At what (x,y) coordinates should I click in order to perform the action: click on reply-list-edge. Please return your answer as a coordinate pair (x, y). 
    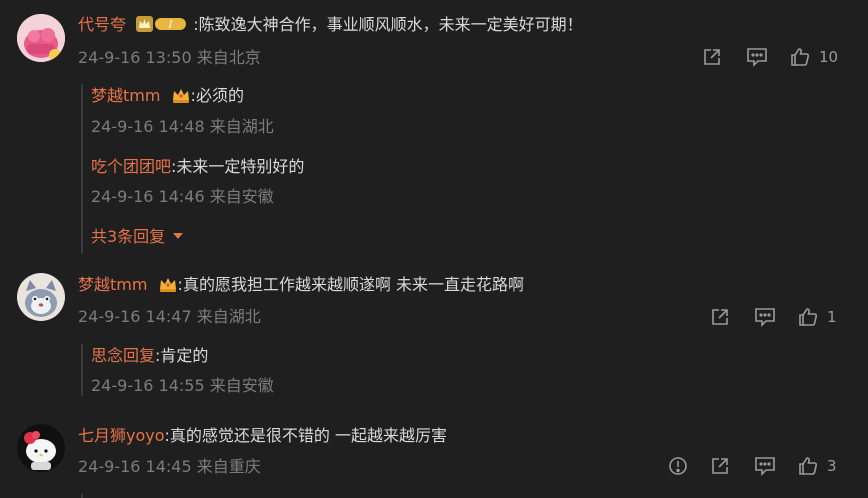
    Looking at the image, I should click on (82, 496).